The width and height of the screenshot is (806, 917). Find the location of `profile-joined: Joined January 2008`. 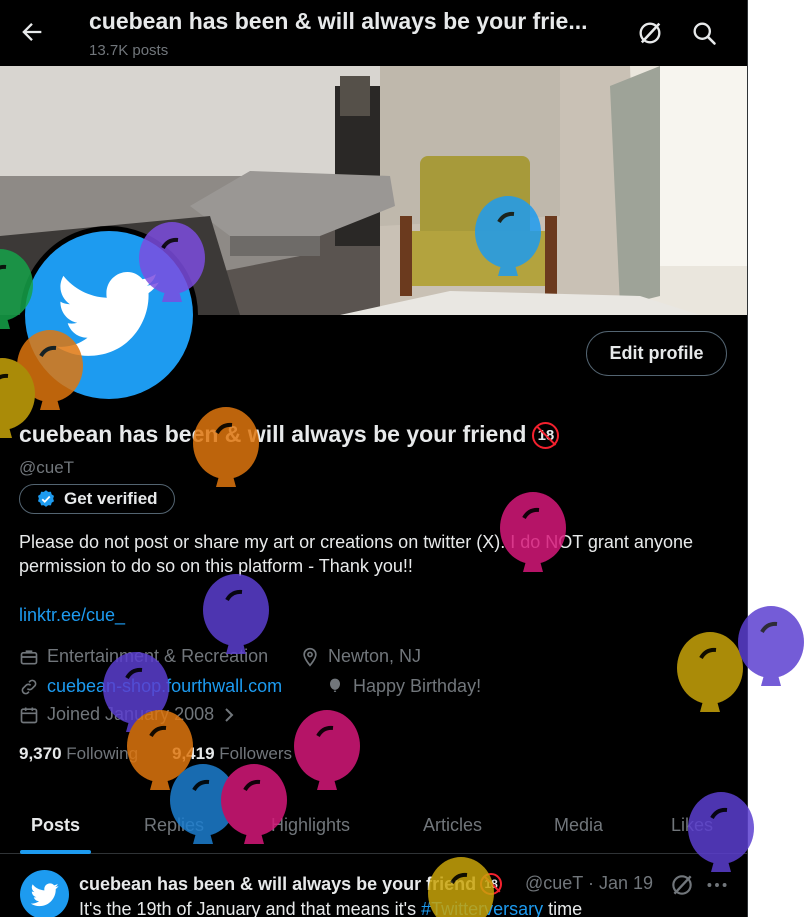

profile-joined: Joined January 2008 is located at coordinates (127, 714).